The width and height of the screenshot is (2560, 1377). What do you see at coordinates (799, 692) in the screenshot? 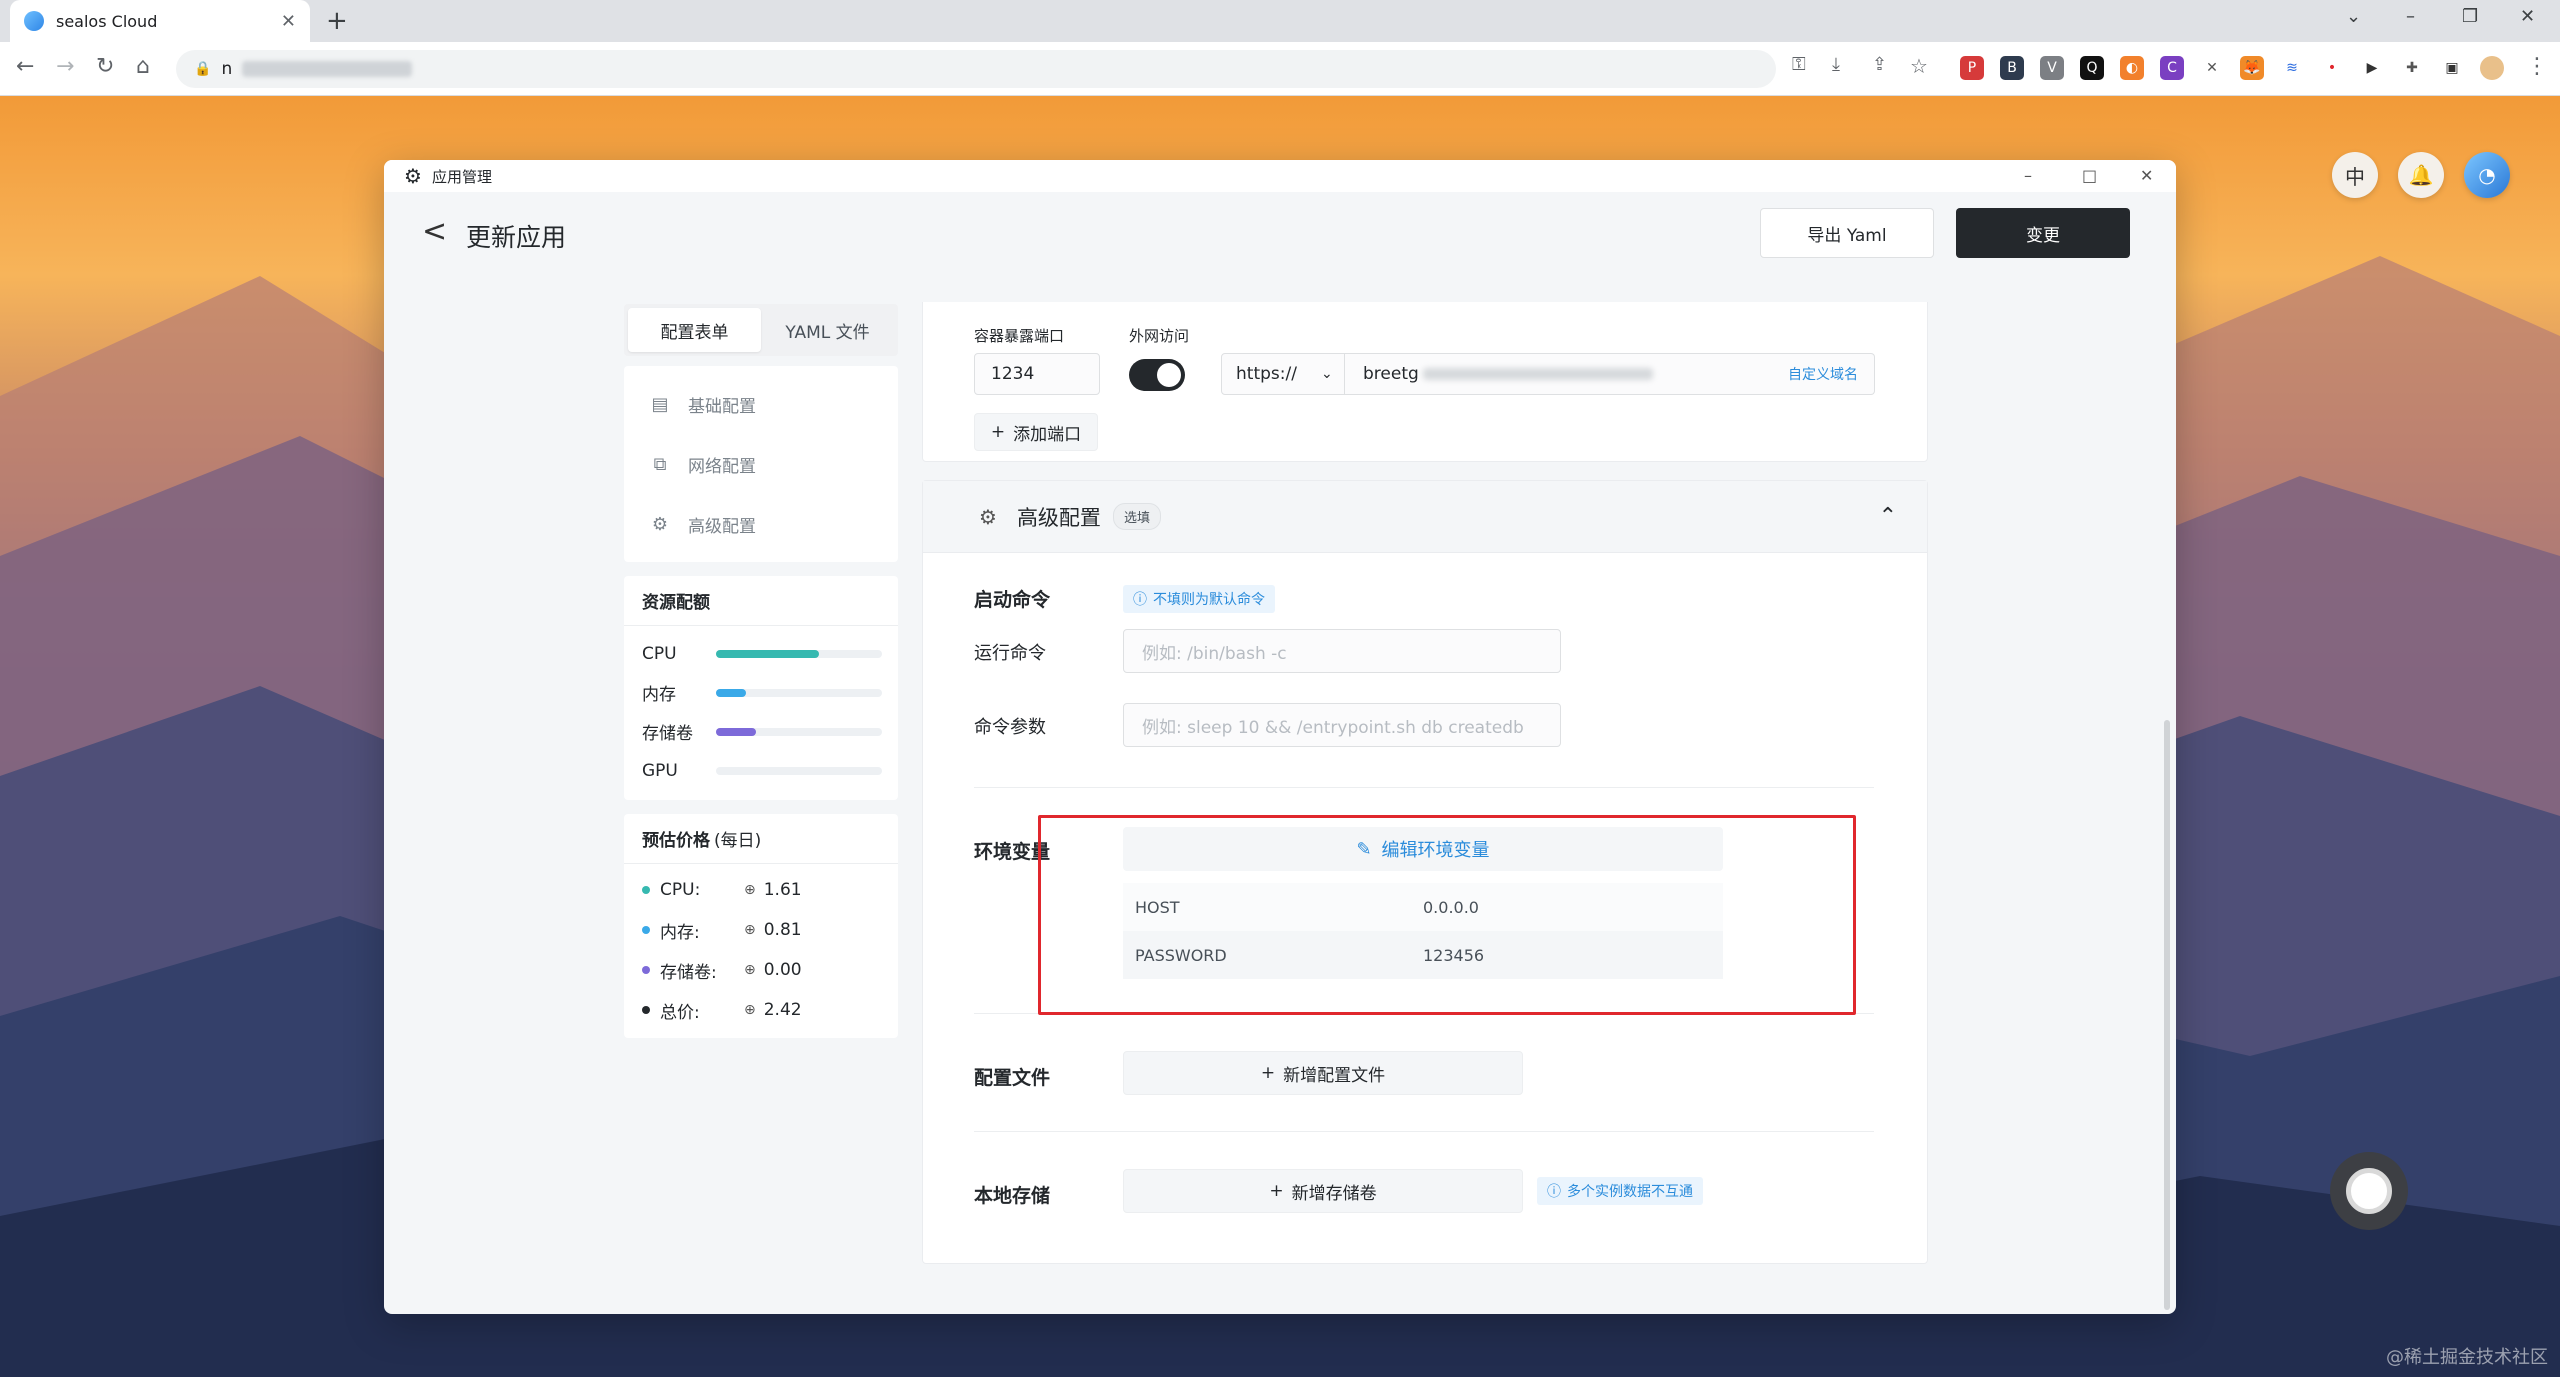
I see `quota-bar` at bounding box center [799, 692].